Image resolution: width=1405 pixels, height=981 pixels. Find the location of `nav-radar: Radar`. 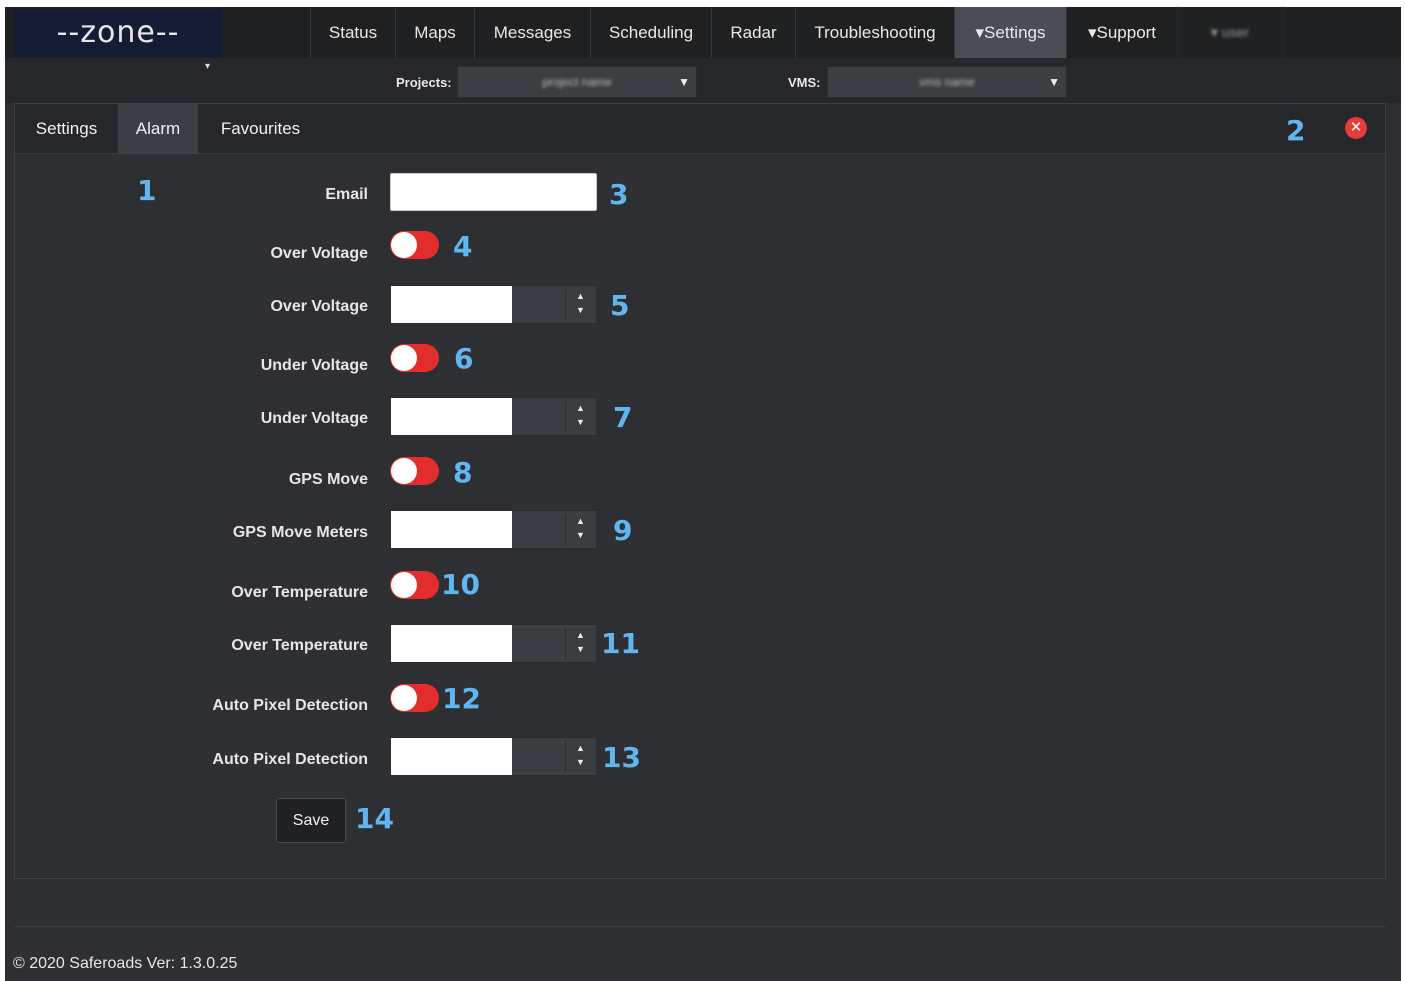

nav-radar: Radar is located at coordinates (753, 32).